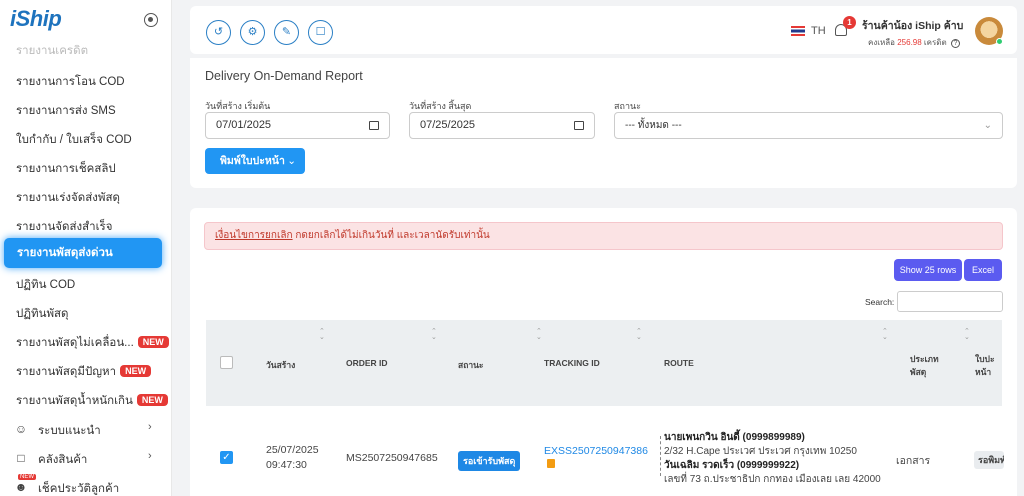  Describe the element at coordinates (983, 270) in the screenshot. I see `excel-button: Excel` at that location.